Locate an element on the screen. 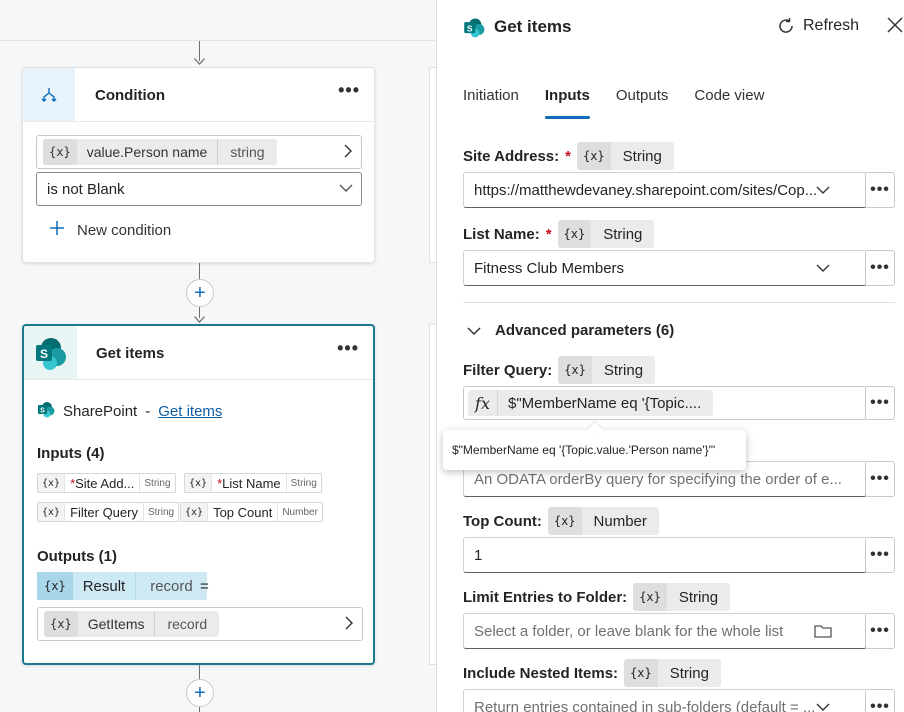  type-chip: {x} Number is located at coordinates (603, 521).